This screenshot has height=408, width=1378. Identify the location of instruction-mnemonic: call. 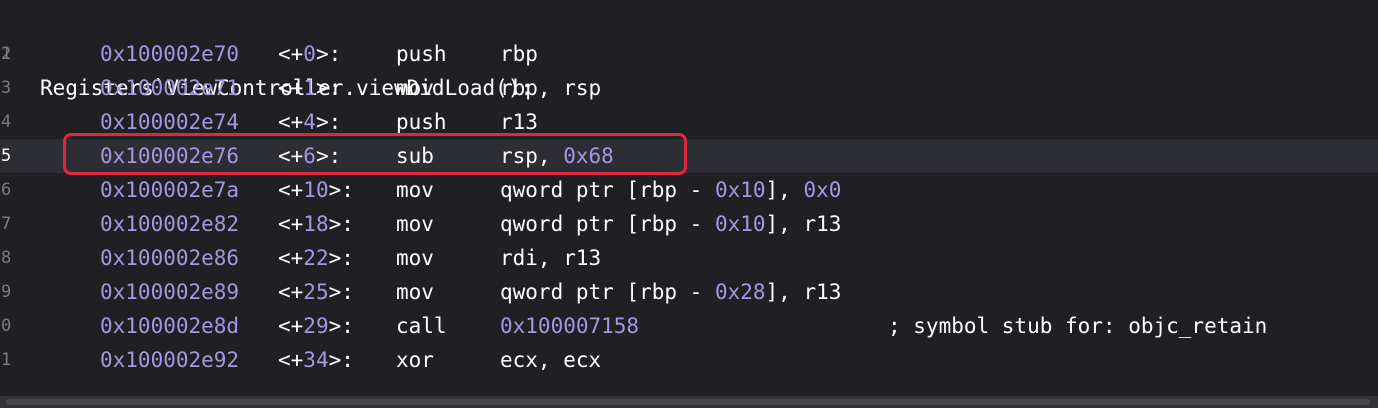
(421, 326).